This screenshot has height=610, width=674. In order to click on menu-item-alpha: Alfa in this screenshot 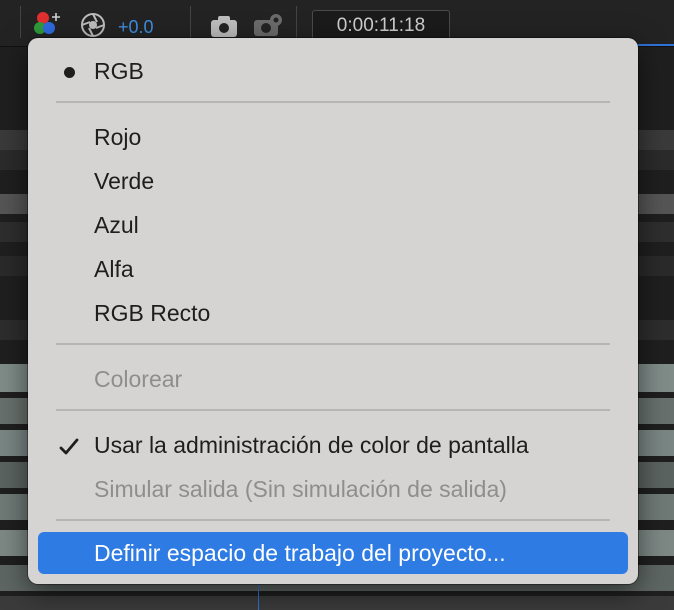, I will do `click(333, 269)`.